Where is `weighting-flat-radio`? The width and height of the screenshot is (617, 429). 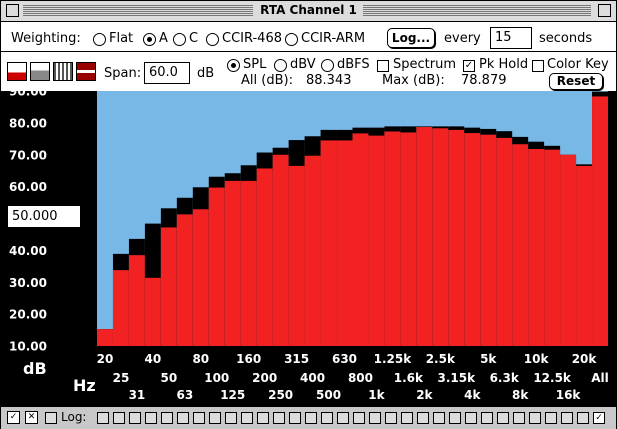
weighting-flat-radio is located at coordinates (99, 39).